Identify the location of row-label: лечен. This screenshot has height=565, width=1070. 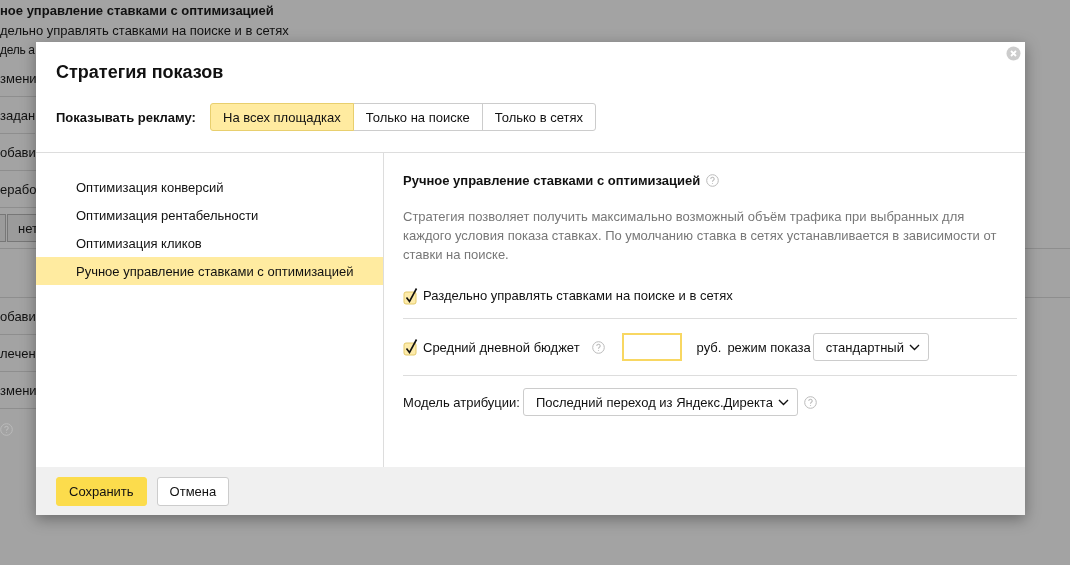
(18, 353).